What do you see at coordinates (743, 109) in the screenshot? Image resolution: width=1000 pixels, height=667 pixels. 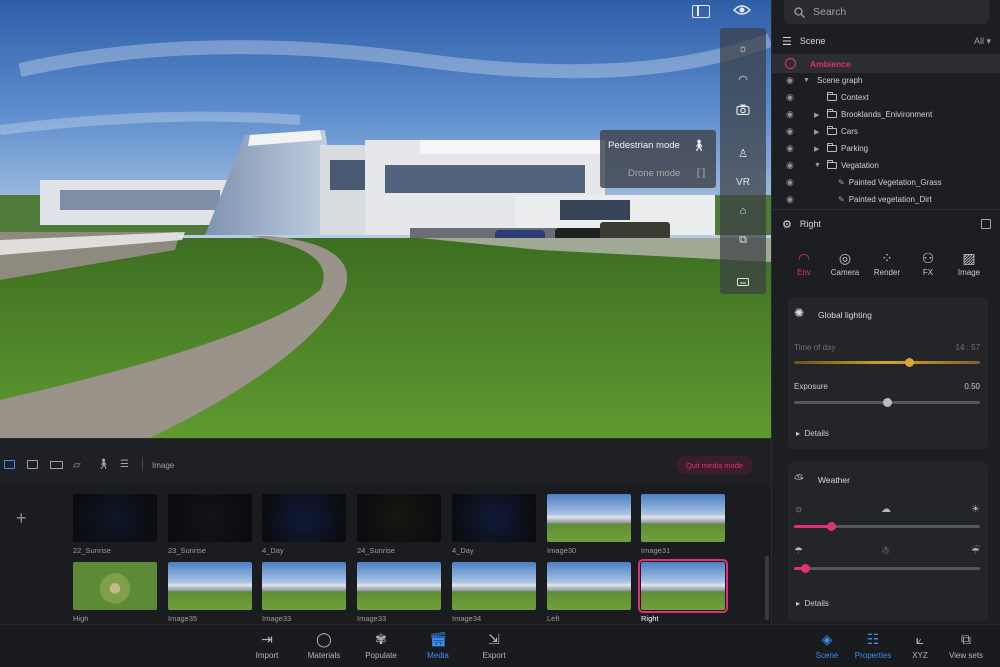 I see `camera-icon` at bounding box center [743, 109].